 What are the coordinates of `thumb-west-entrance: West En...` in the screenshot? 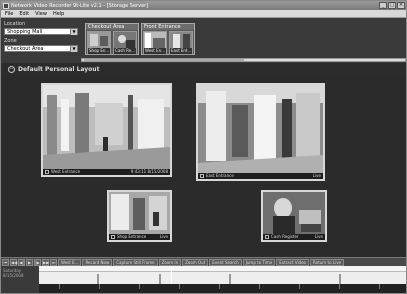 It's located at (155, 43).